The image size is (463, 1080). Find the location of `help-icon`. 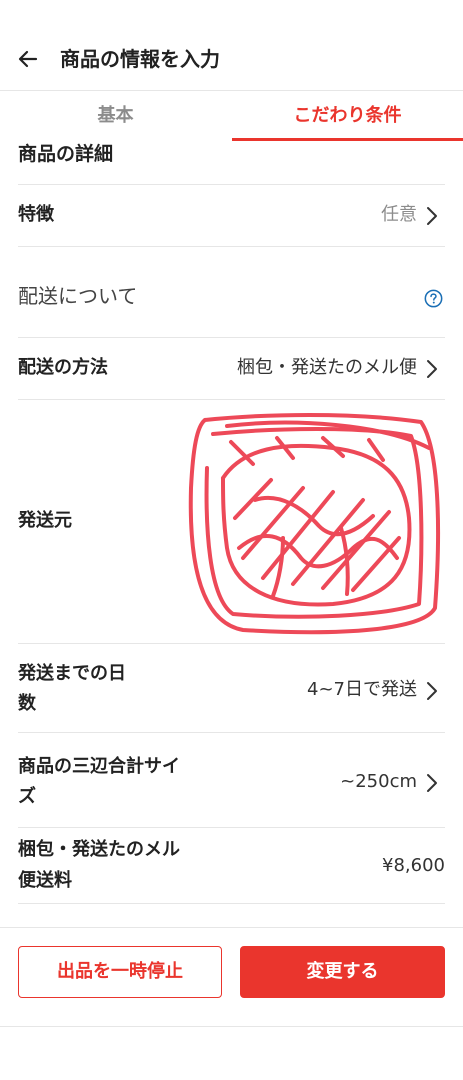

help-icon is located at coordinates (433, 298).